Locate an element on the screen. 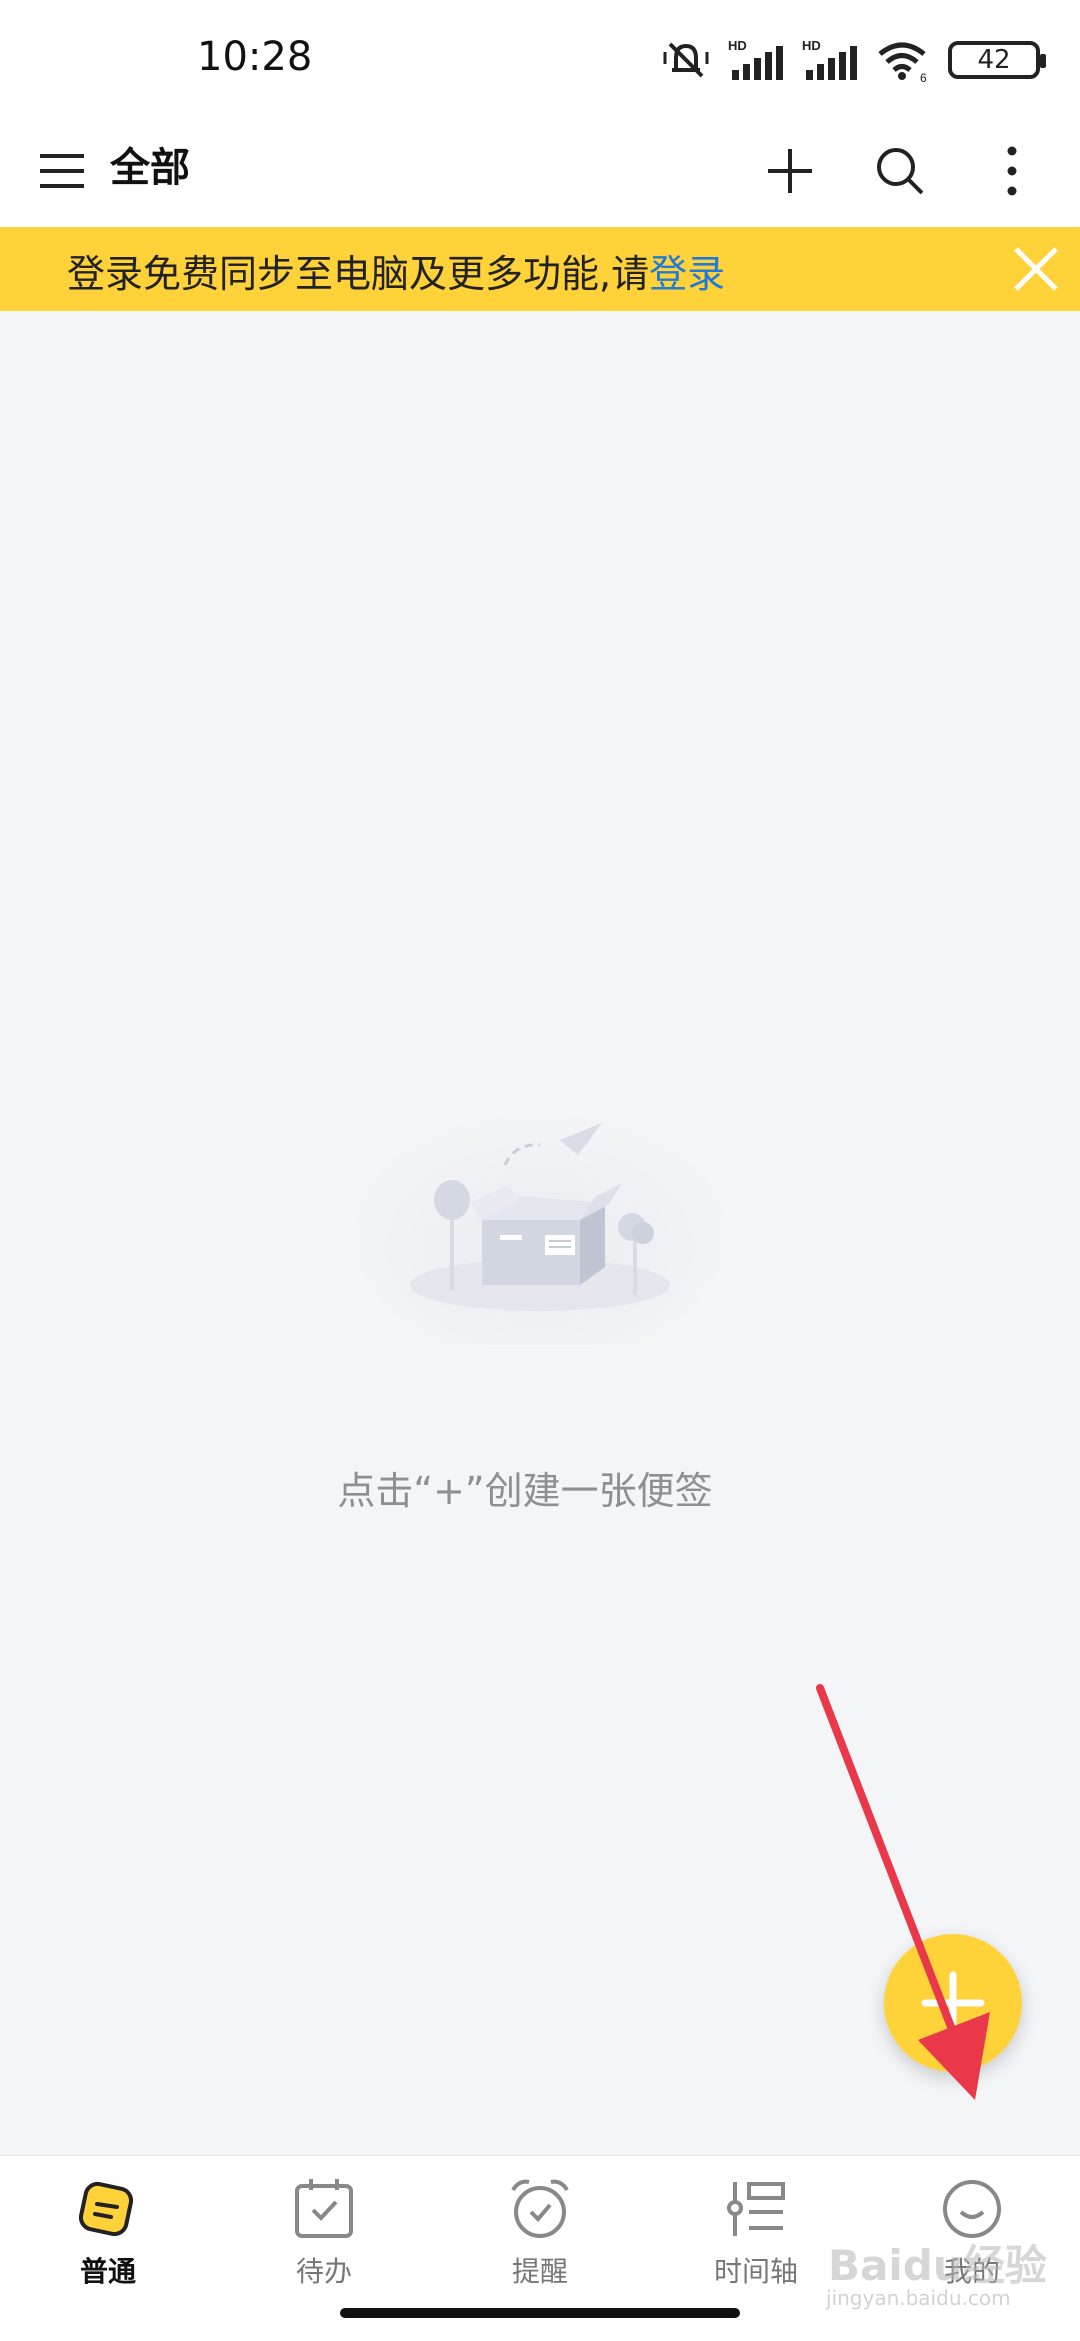  battery-indicator: 42 is located at coordinates (997, 60).